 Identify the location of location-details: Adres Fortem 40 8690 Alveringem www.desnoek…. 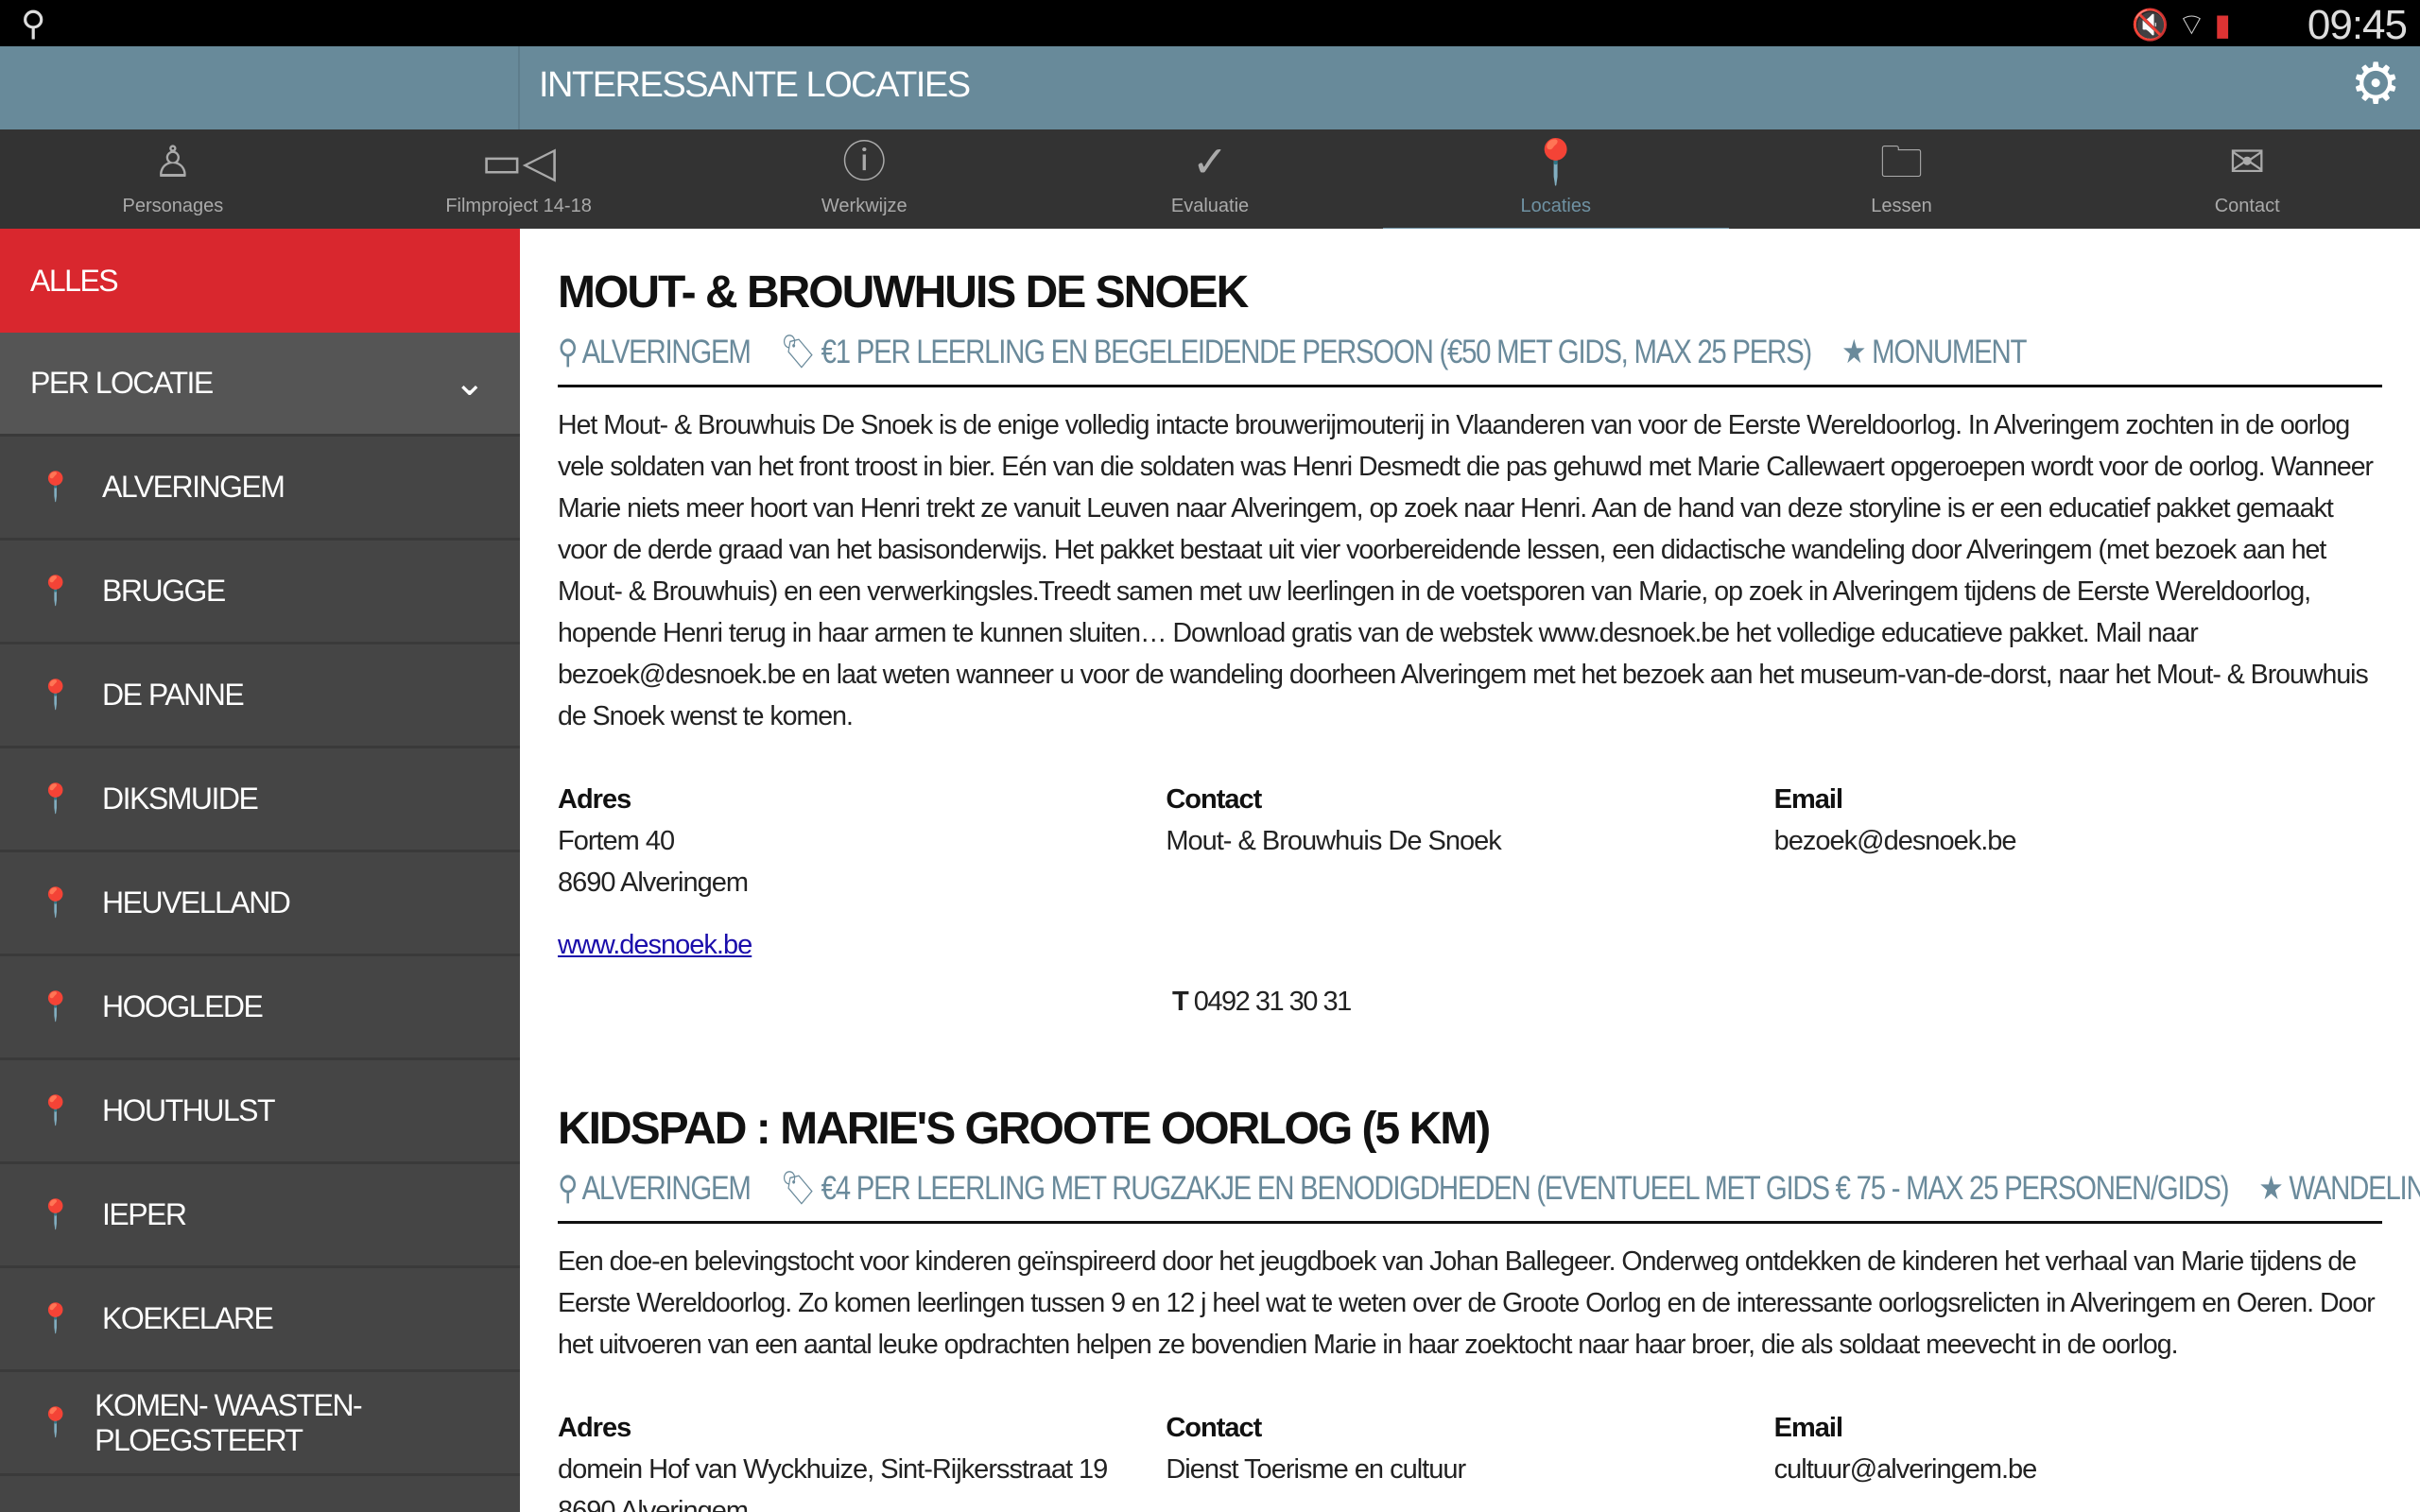
(1470, 872).